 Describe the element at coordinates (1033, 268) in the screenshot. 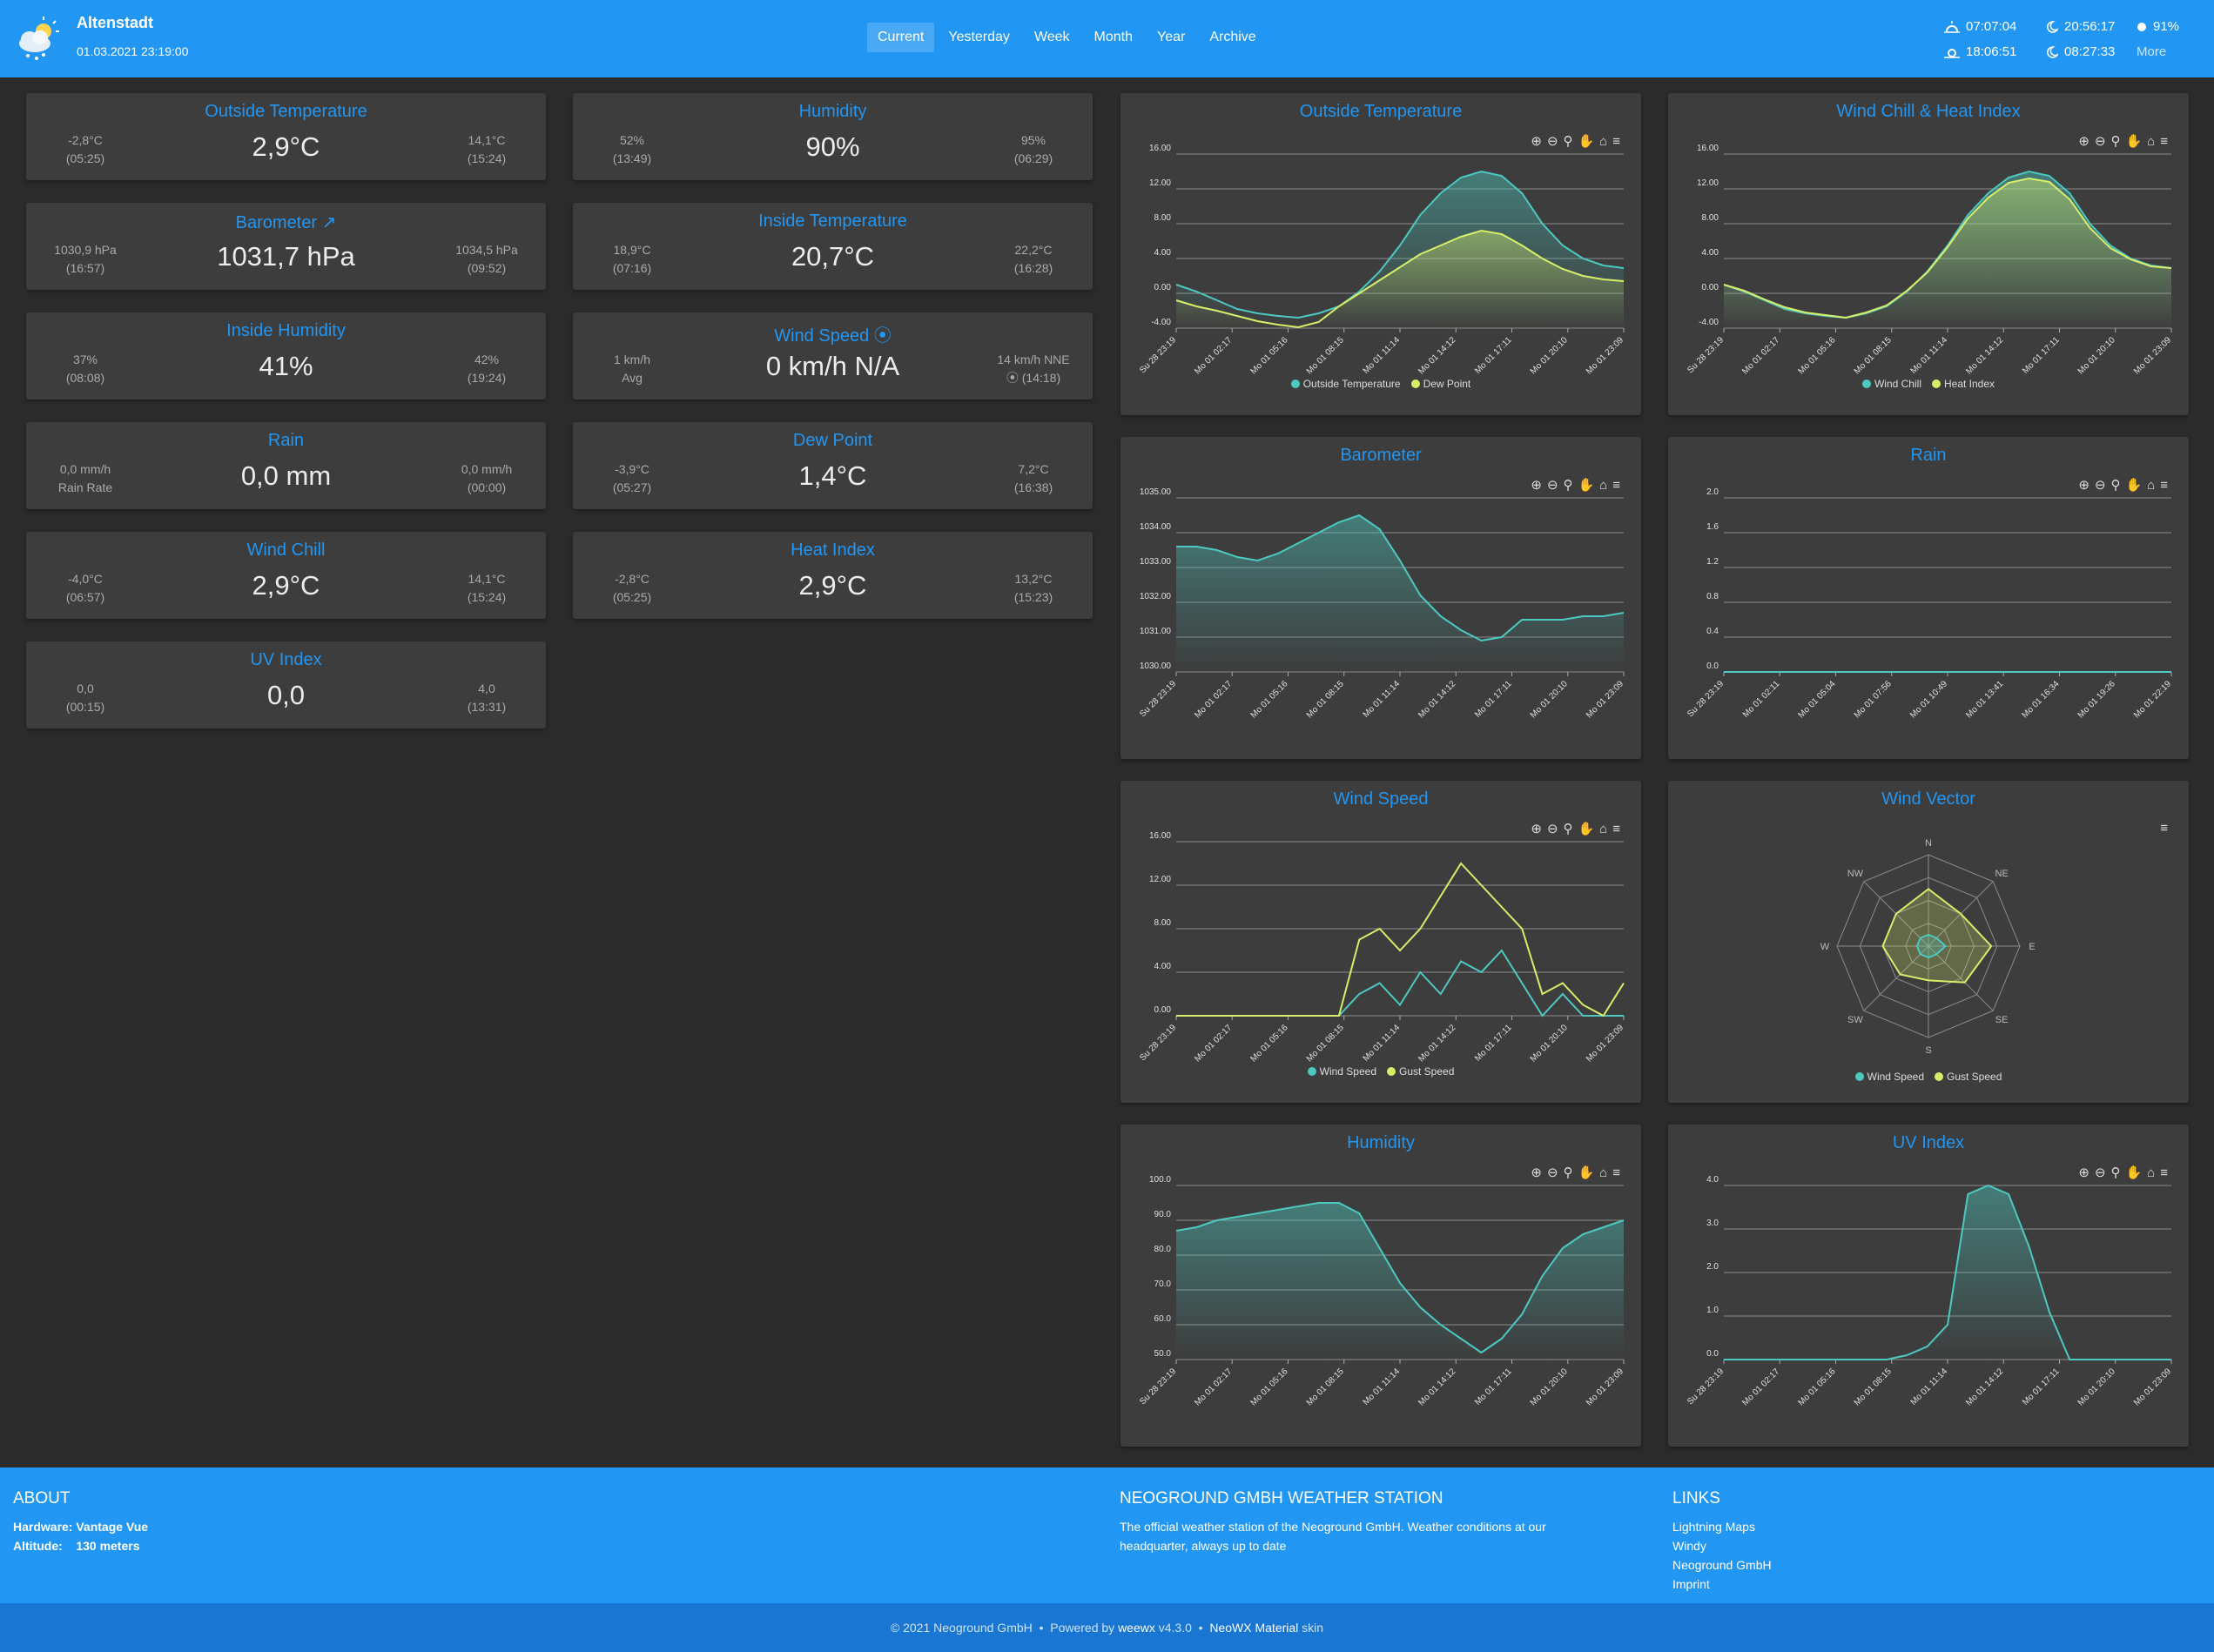

I see `card-max-time: (16:28)` at that location.